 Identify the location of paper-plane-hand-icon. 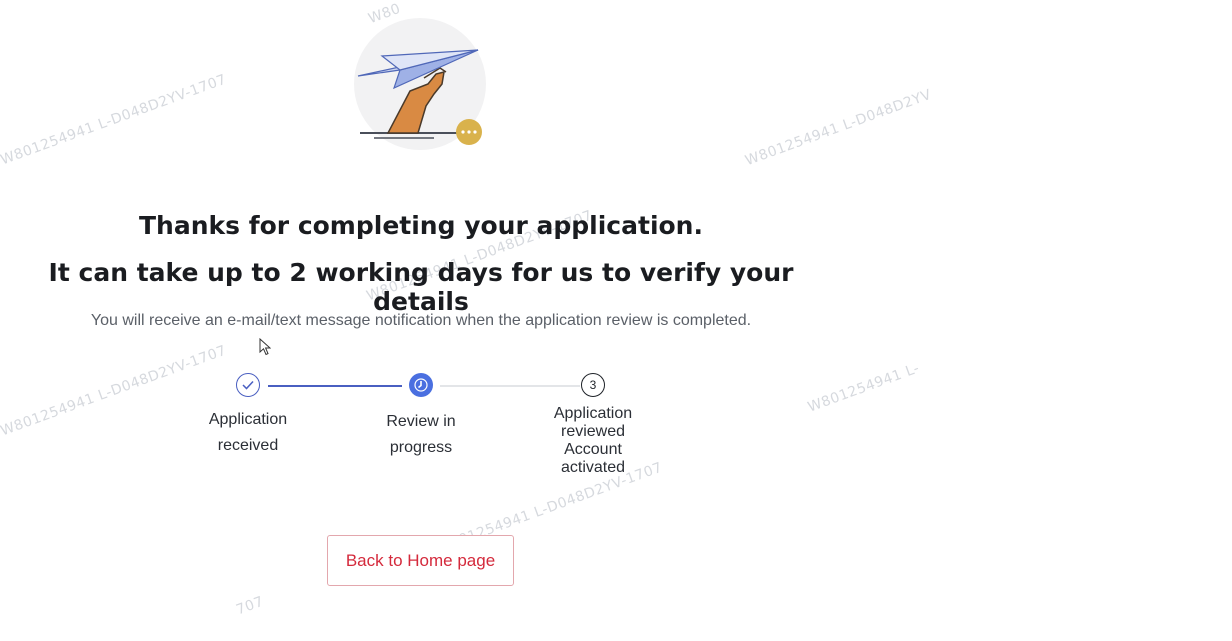
(420, 84).